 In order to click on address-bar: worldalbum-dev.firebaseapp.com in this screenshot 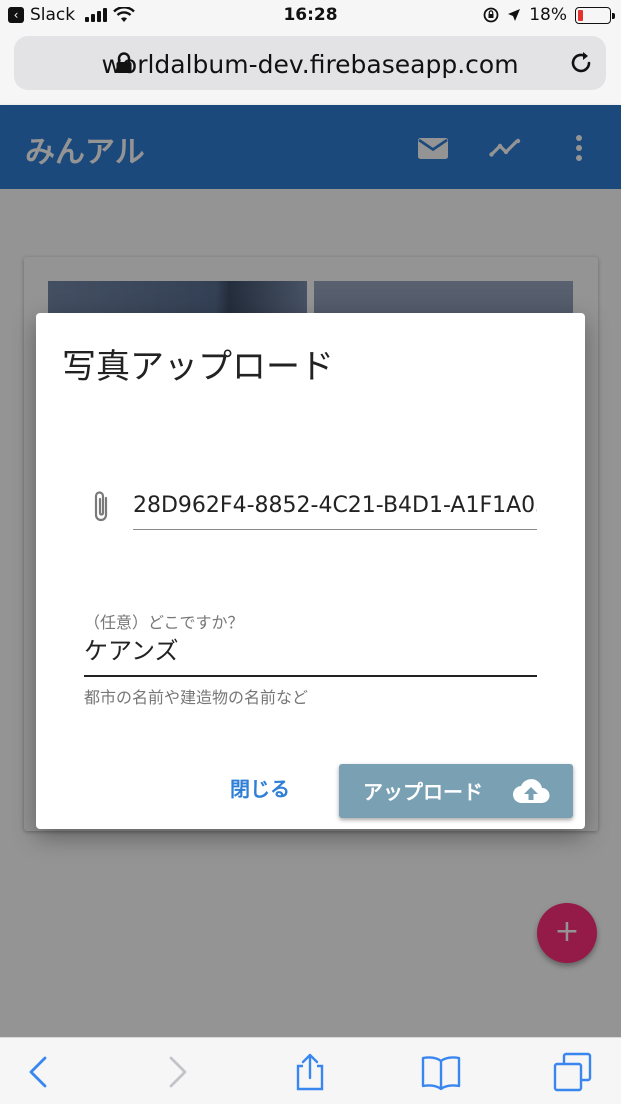, I will do `click(310, 63)`.